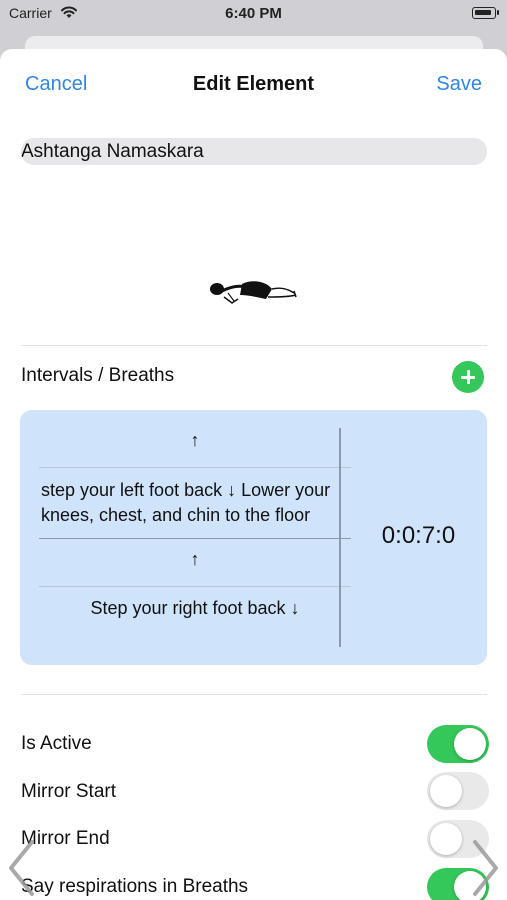  What do you see at coordinates (56, 84) in the screenshot?
I see `cancel-button: Cancel` at bounding box center [56, 84].